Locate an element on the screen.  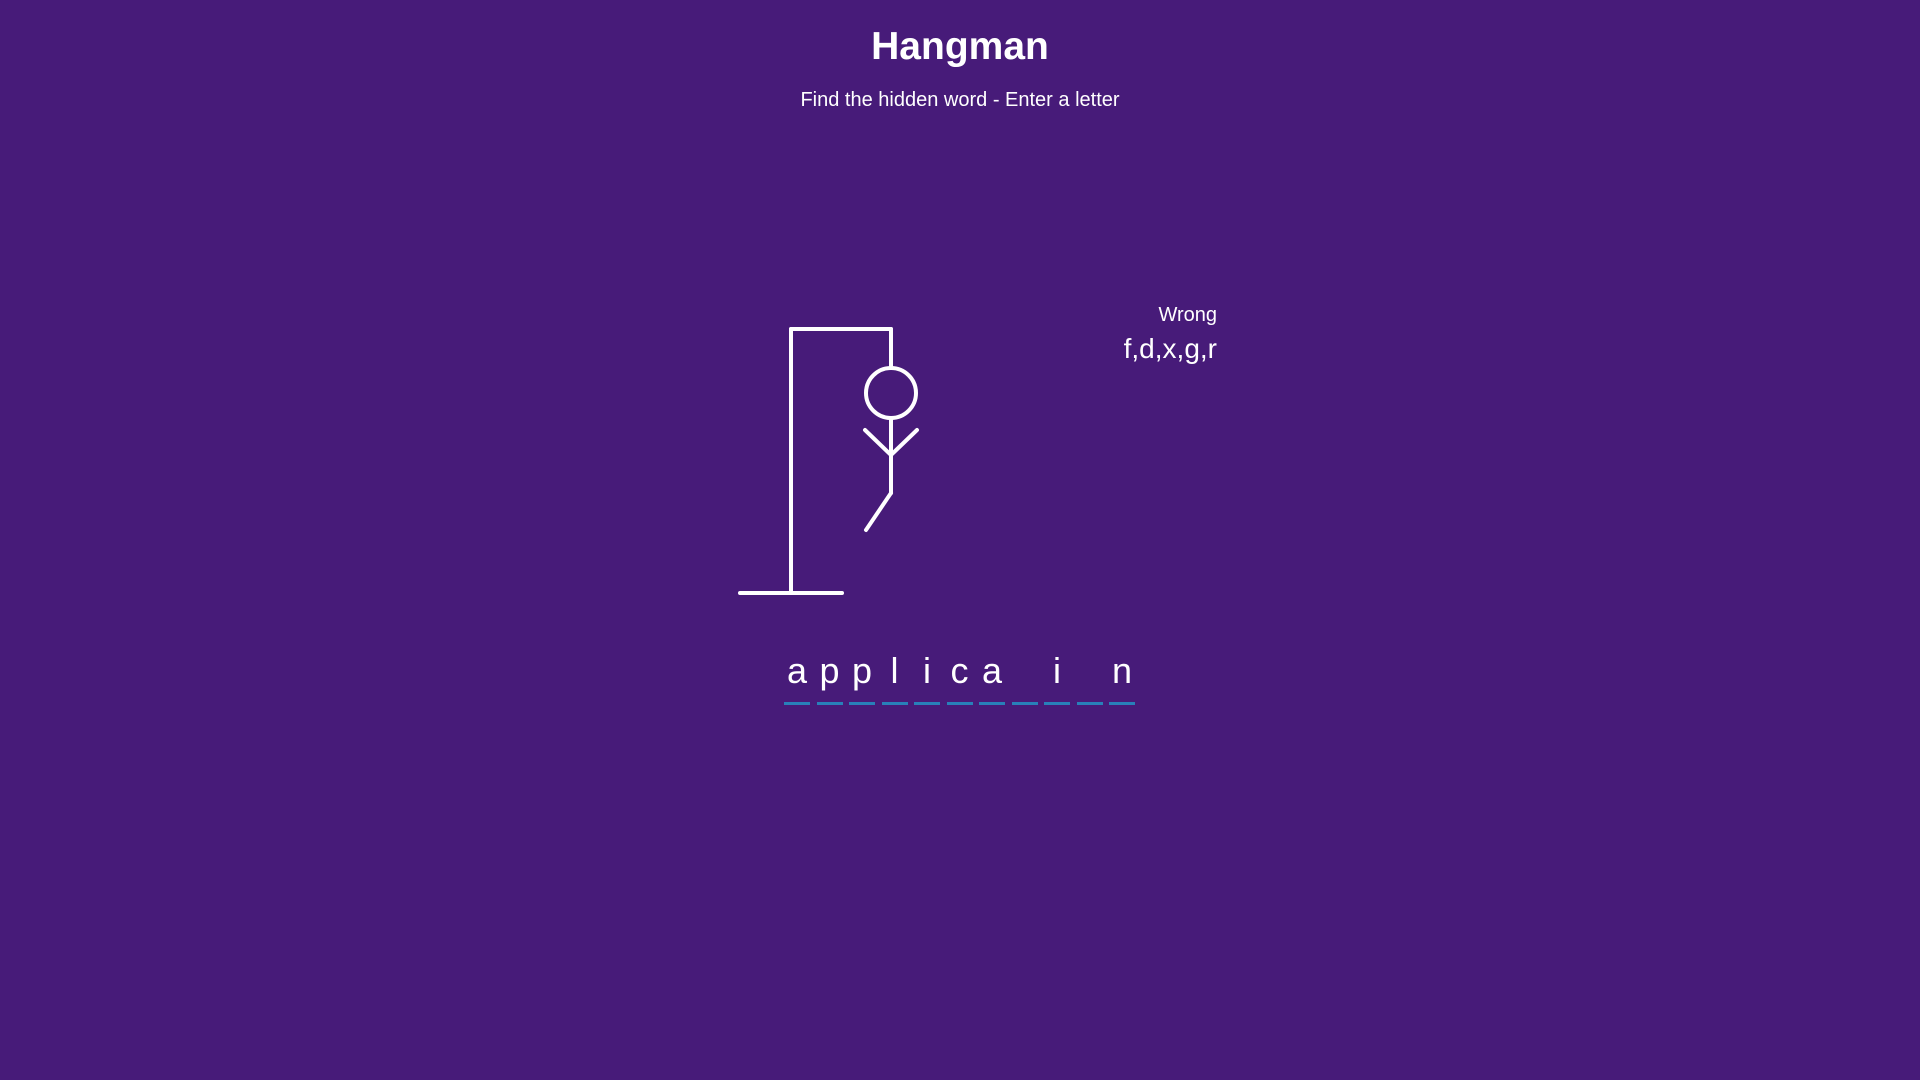
game-instructions: Find the hidden word - Enter a letter is located at coordinates (960, 100).